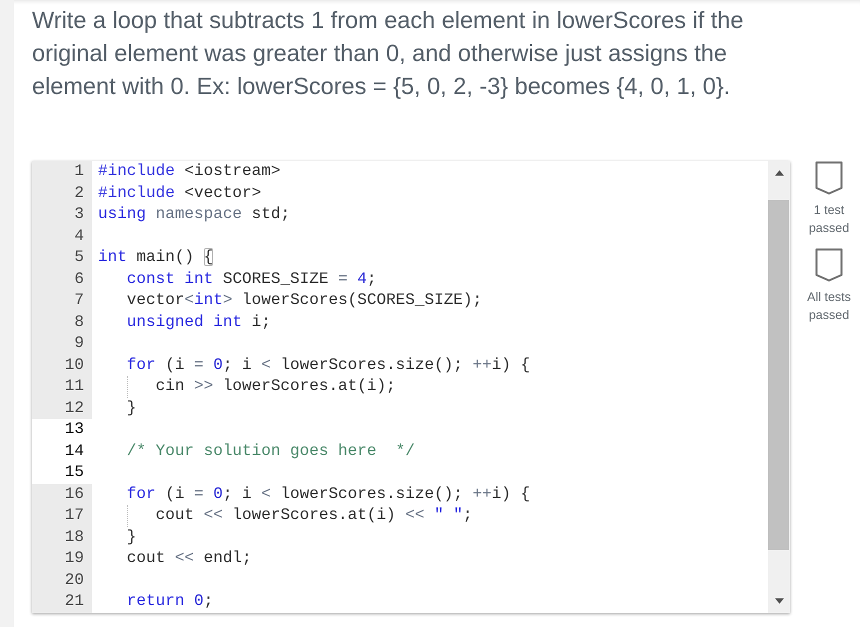  Describe the element at coordinates (189, 171) in the screenshot. I see `code-line: #include <iostream>` at that location.